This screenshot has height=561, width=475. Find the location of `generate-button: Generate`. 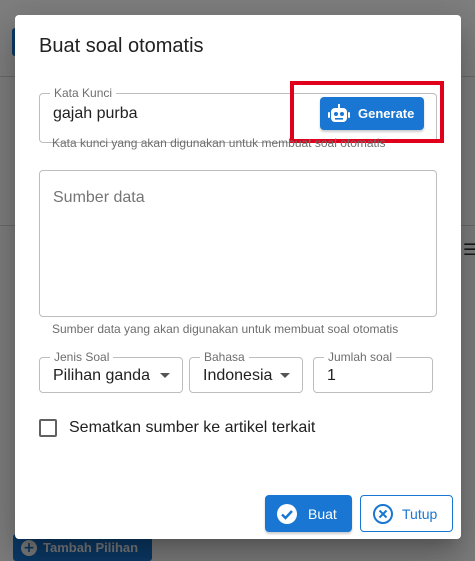

generate-button: Generate is located at coordinates (372, 113).